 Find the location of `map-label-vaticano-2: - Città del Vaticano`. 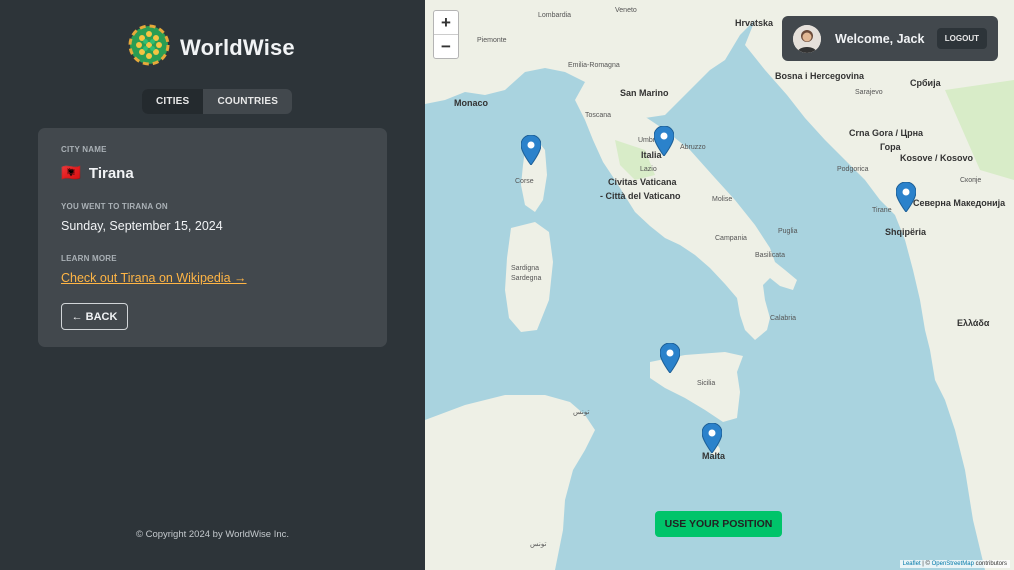

map-label-vaticano-2: - Città del Vaticano is located at coordinates (640, 196).